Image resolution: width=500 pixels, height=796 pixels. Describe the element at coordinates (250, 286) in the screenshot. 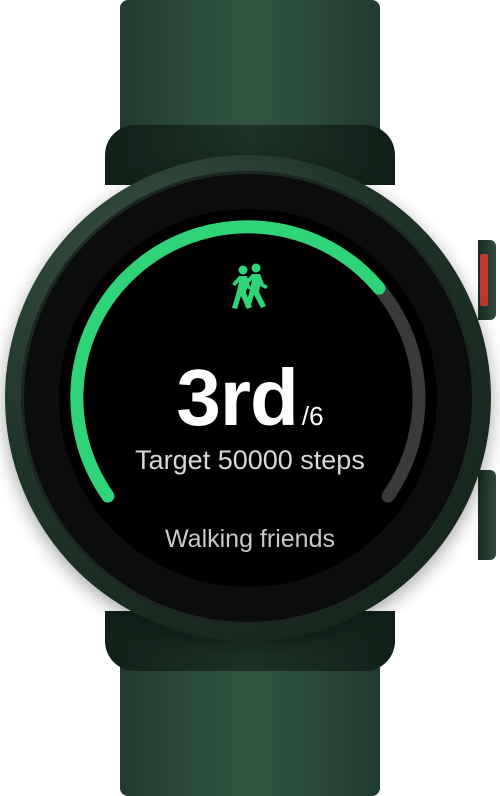

I see `walking-friends-icon` at that location.